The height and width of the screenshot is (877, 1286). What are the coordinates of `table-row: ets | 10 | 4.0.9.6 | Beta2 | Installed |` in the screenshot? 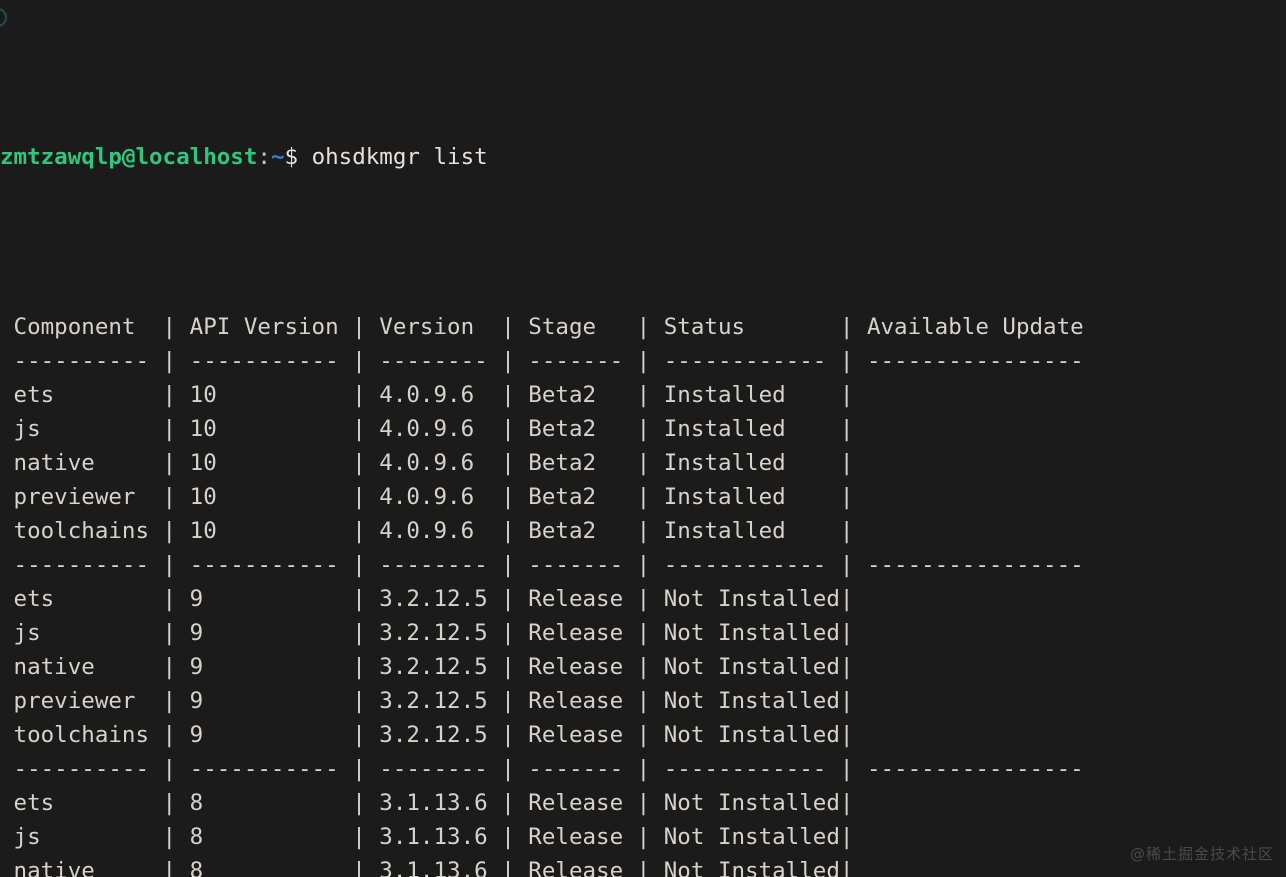 It's located at (427, 395).